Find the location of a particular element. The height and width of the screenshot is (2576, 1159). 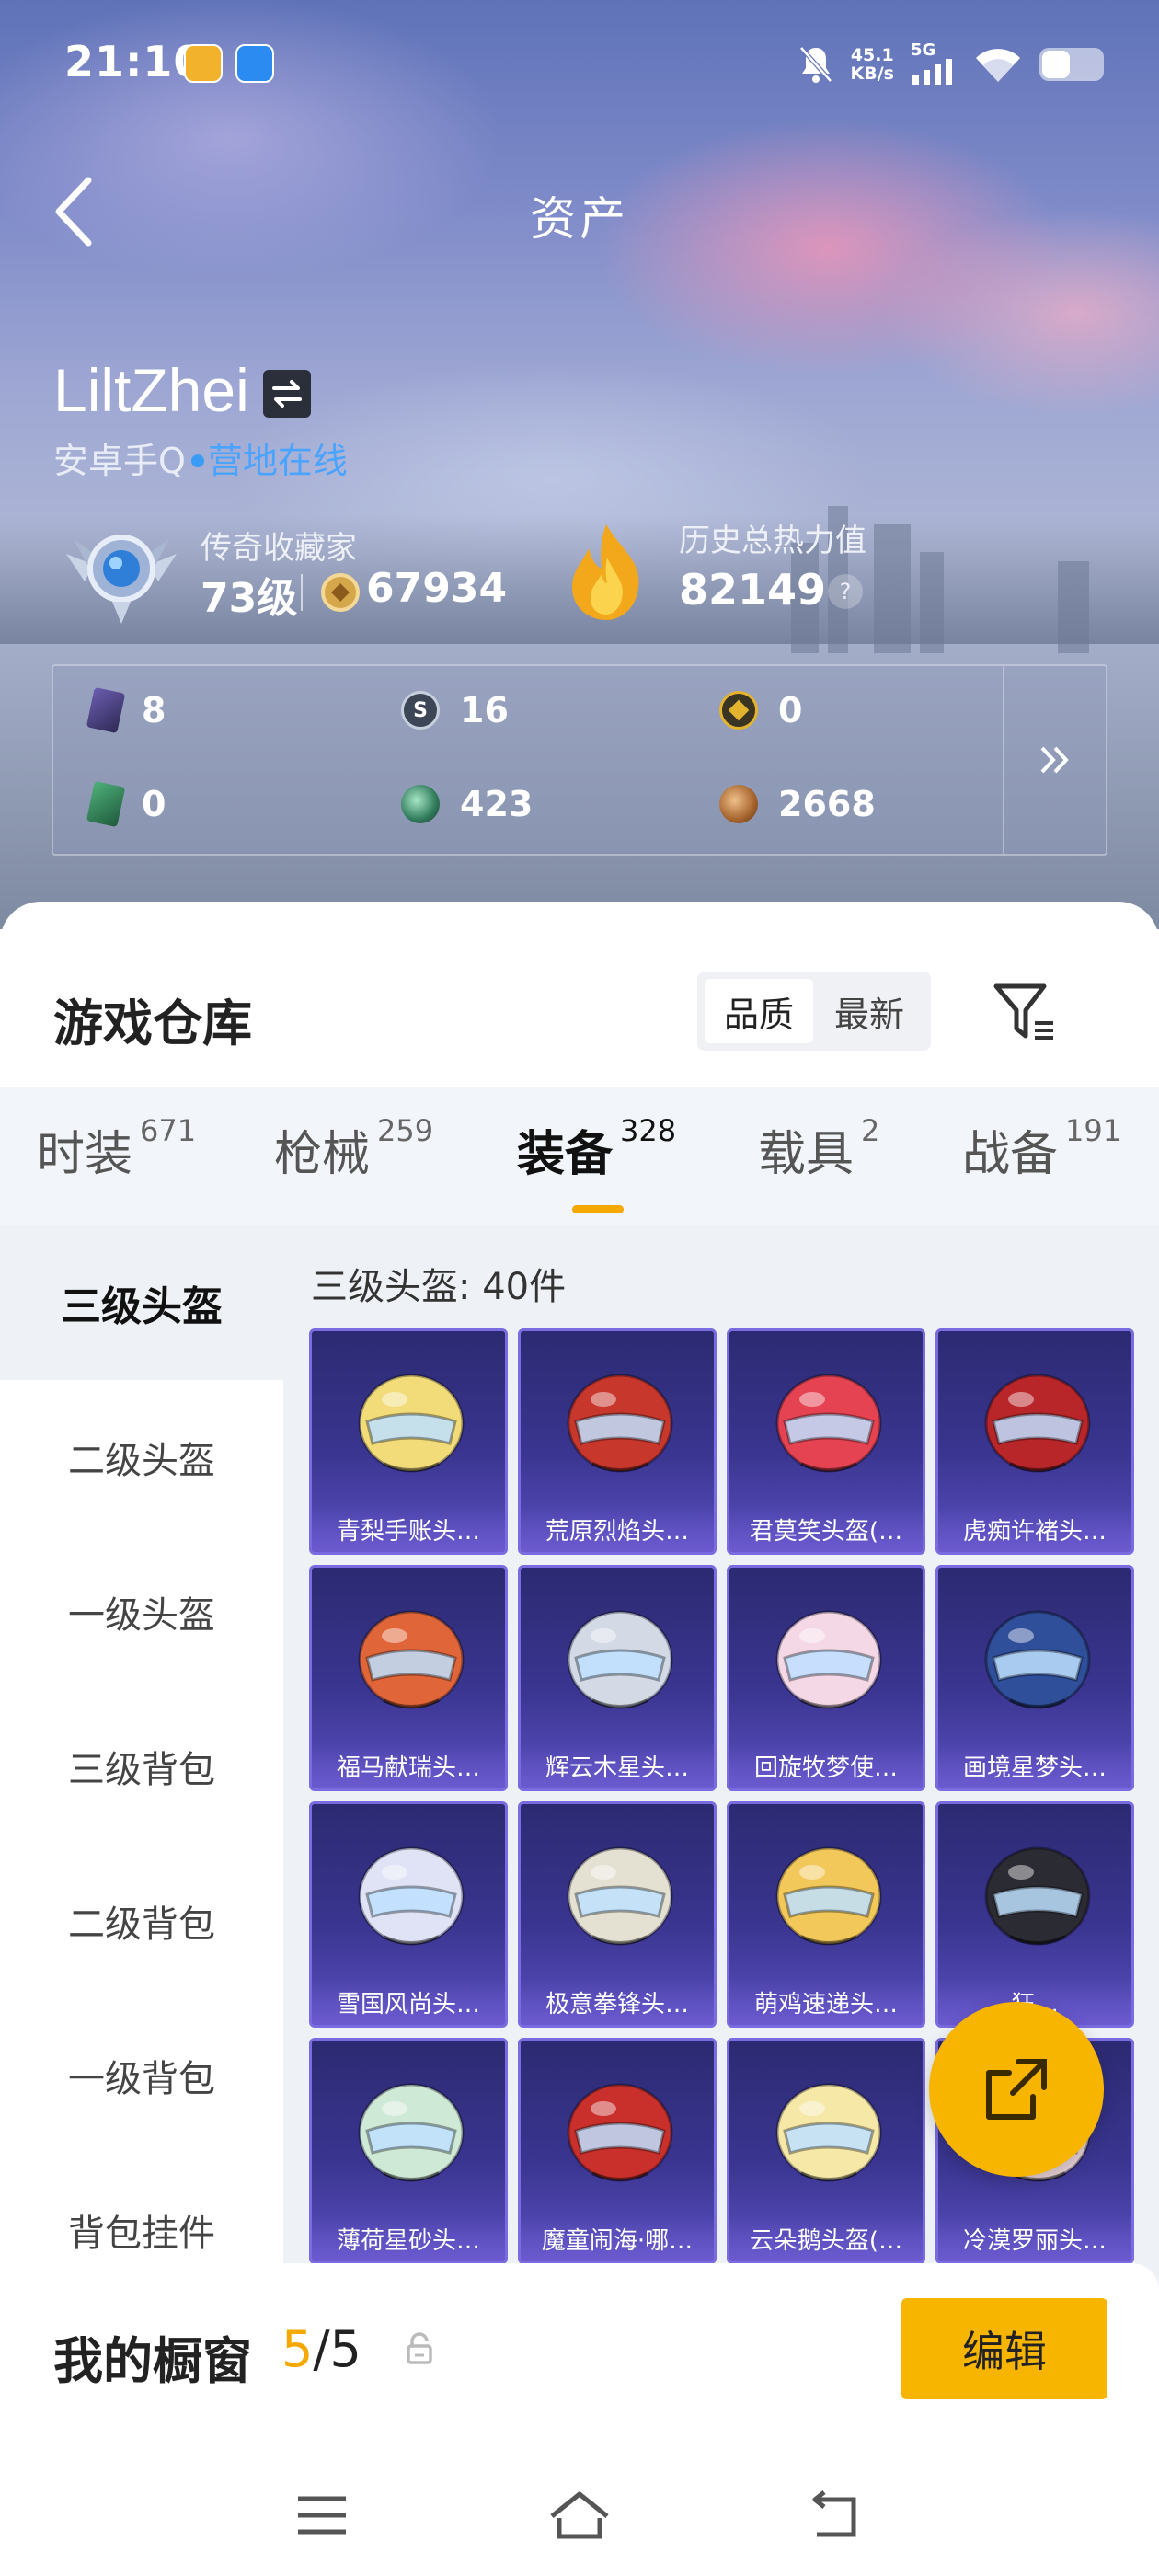

sidebar-item-level1-backpack: 一级背包 is located at coordinates (141, 2075).